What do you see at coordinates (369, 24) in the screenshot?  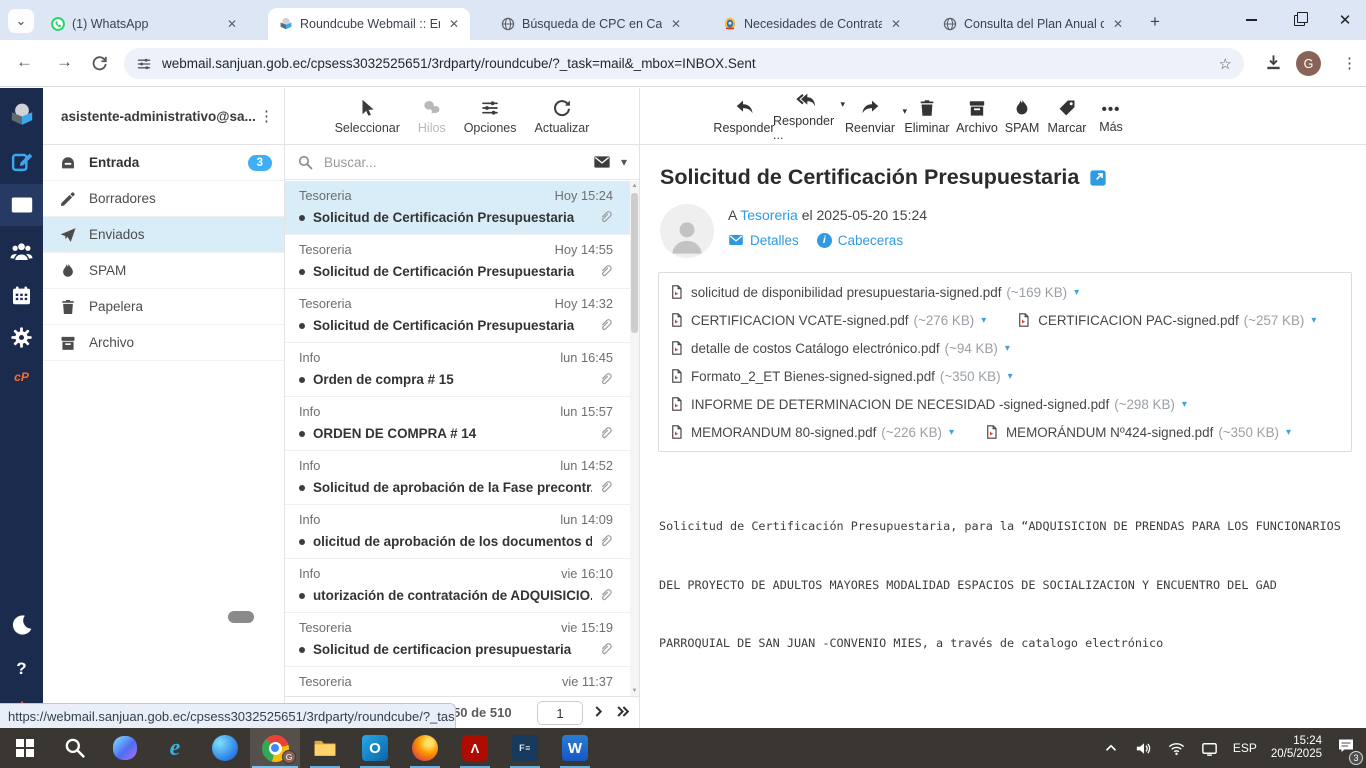 I see `tab-roundcube: Roundcube Webmail :: Envia ✕` at bounding box center [369, 24].